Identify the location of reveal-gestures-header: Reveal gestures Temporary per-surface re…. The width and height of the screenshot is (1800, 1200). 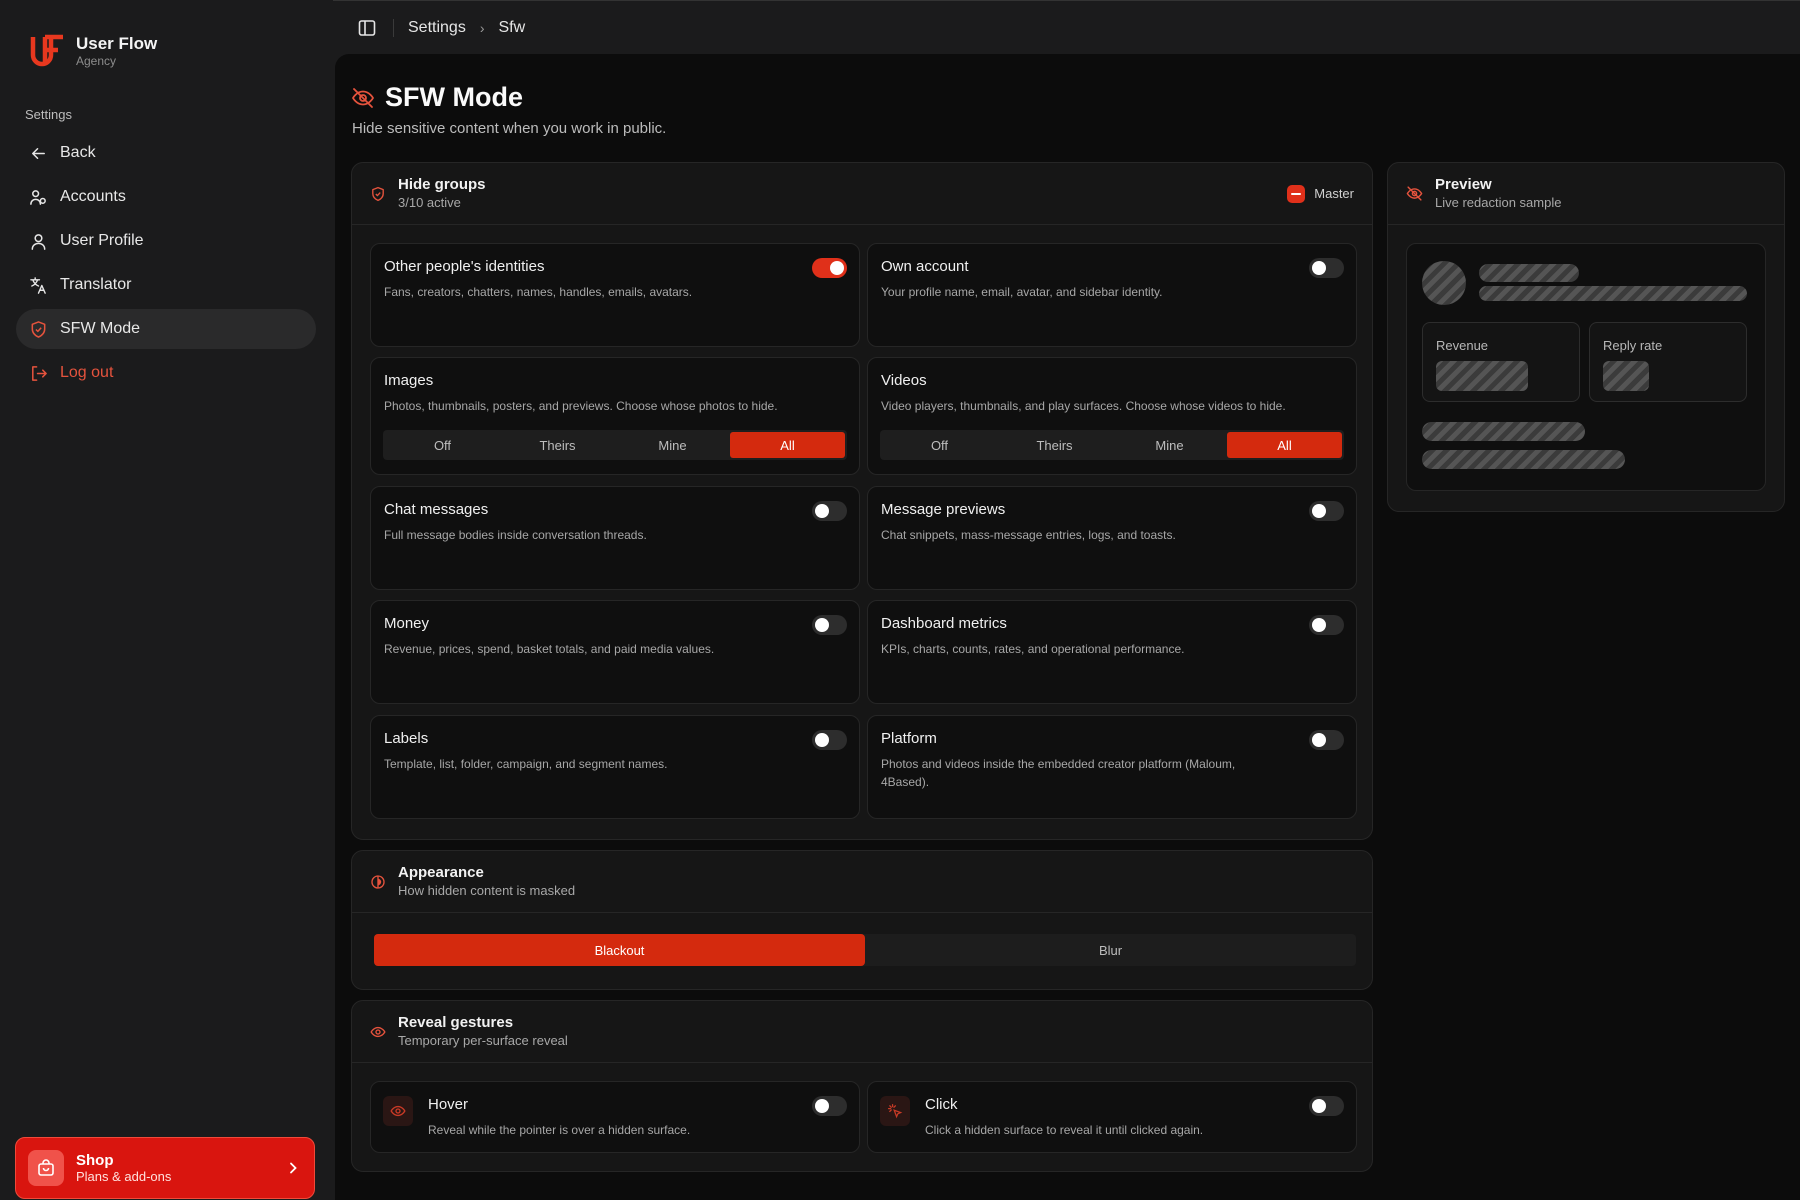
(862, 1032).